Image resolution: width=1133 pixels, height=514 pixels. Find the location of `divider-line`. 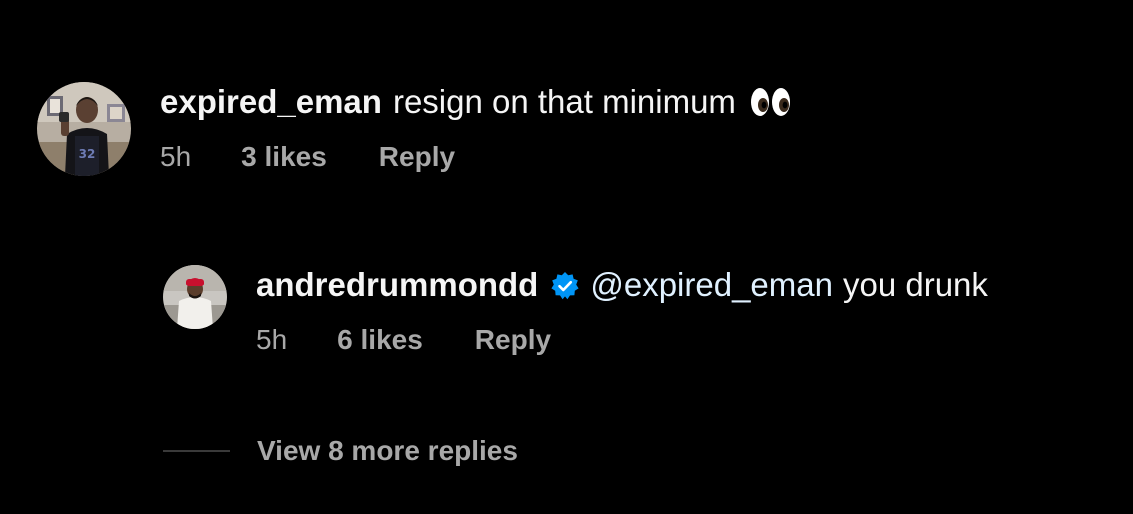

divider-line is located at coordinates (196, 451).